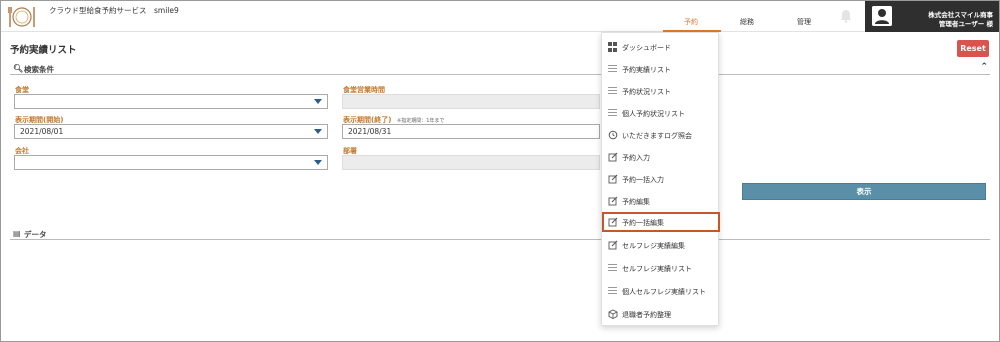 Image resolution: width=1000 pixels, height=342 pixels. I want to click on menu-item-bulk-edit: 予約一括編集, so click(661, 222).